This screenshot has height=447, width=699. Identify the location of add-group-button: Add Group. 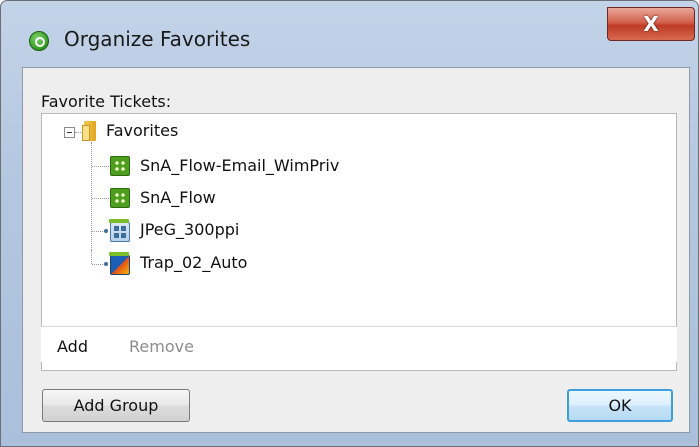
(116, 405).